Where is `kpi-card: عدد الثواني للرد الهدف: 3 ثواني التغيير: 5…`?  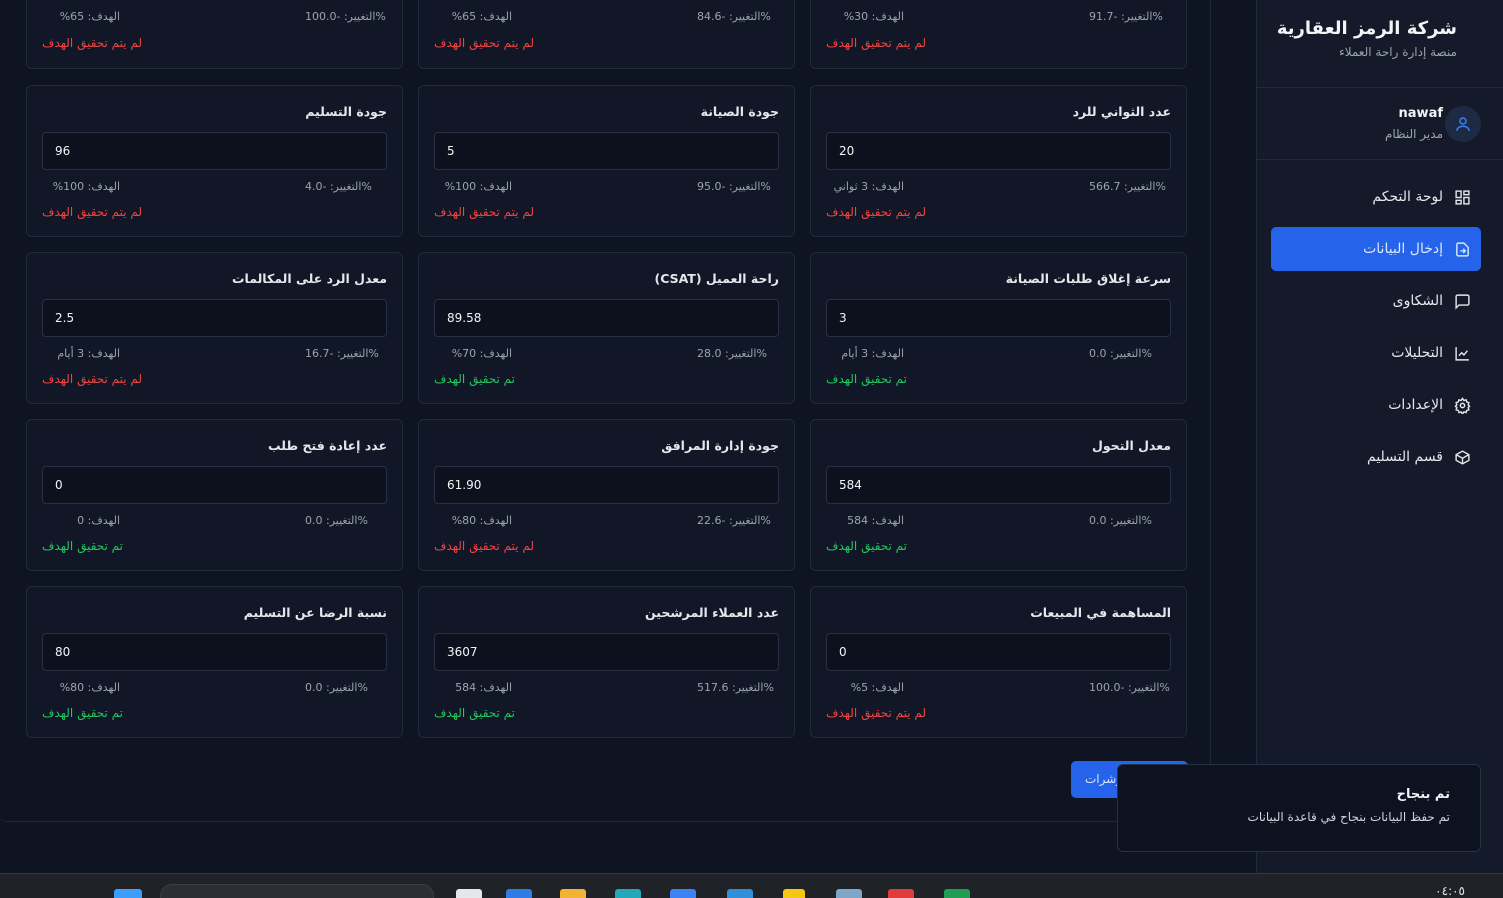
kpi-card: عدد الثواني للرد الهدف: 3 ثواني التغيير: 5… is located at coordinates (998, 161).